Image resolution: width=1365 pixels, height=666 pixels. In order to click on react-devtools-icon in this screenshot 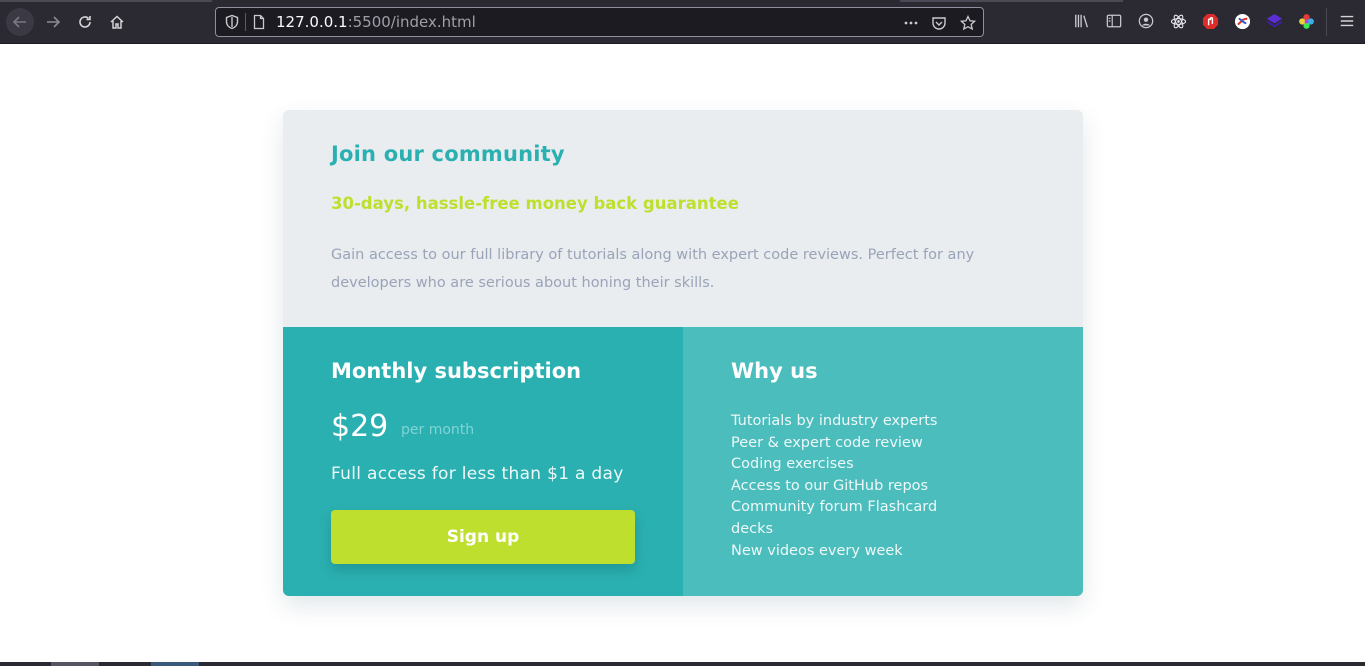, I will do `click(1178, 21)`.